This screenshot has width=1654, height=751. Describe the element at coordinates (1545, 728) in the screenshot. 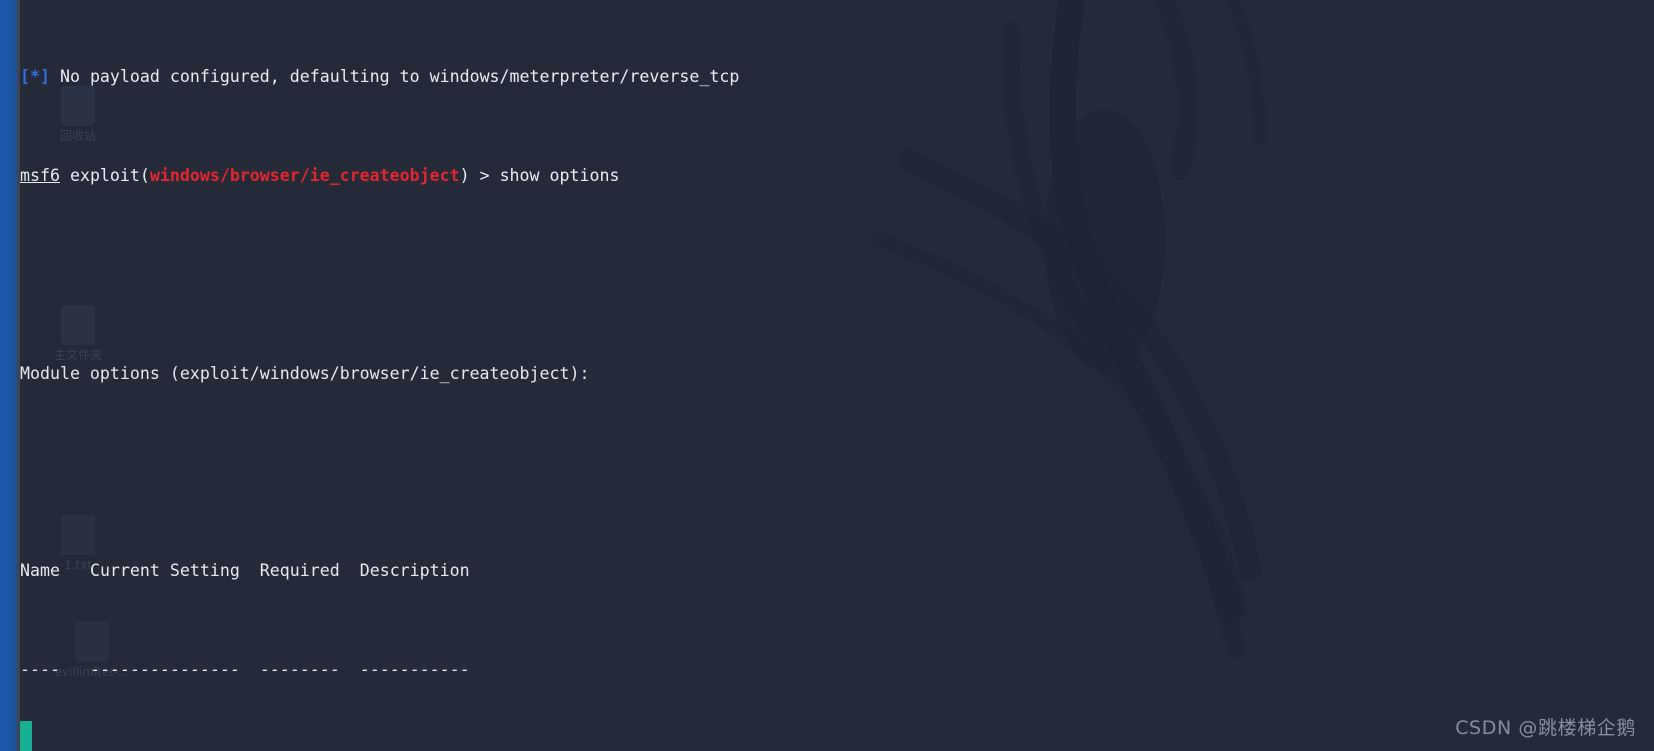

I see `csdn-watermark: CSDN @跳楼梯企鹅` at that location.